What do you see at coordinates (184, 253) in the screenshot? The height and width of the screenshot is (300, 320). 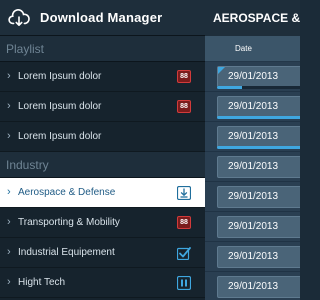 I see `checkbox-checked-icon` at bounding box center [184, 253].